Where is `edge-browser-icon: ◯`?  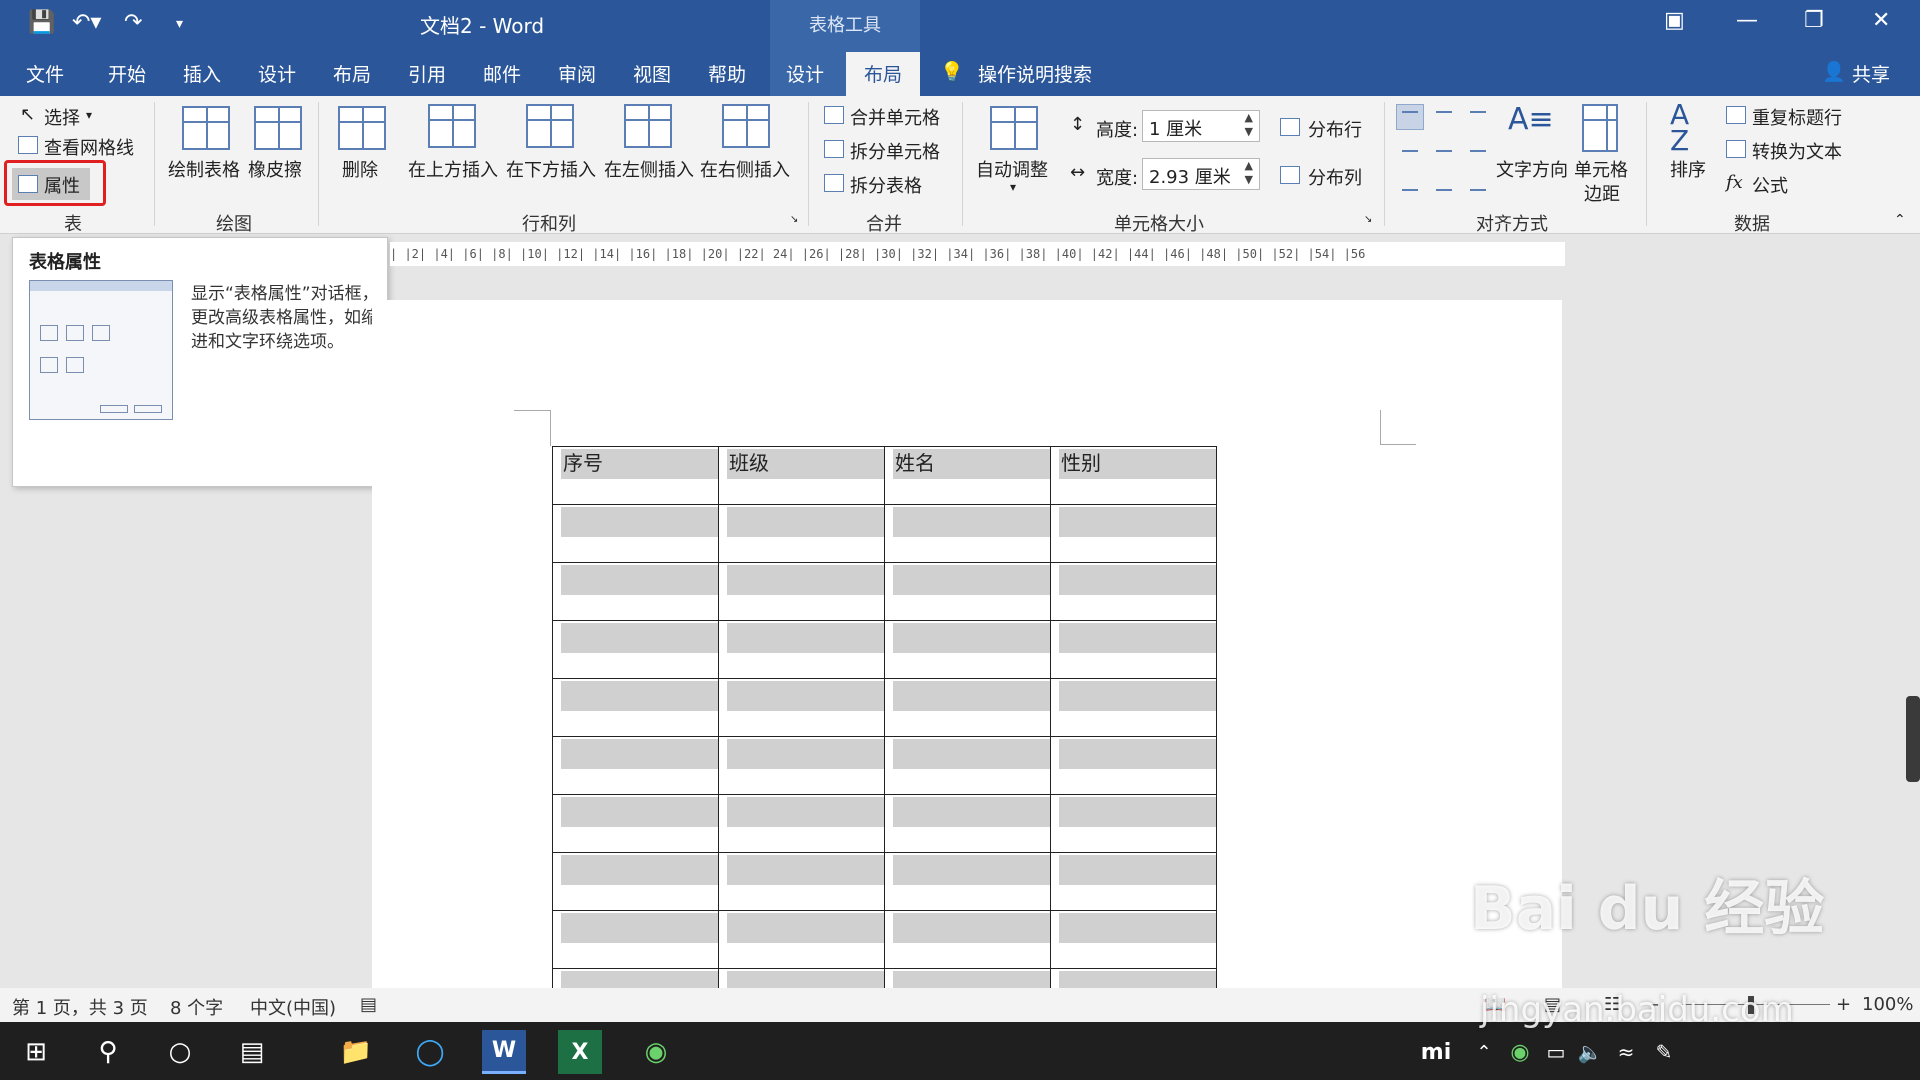 edge-browser-icon: ◯ is located at coordinates (430, 1052).